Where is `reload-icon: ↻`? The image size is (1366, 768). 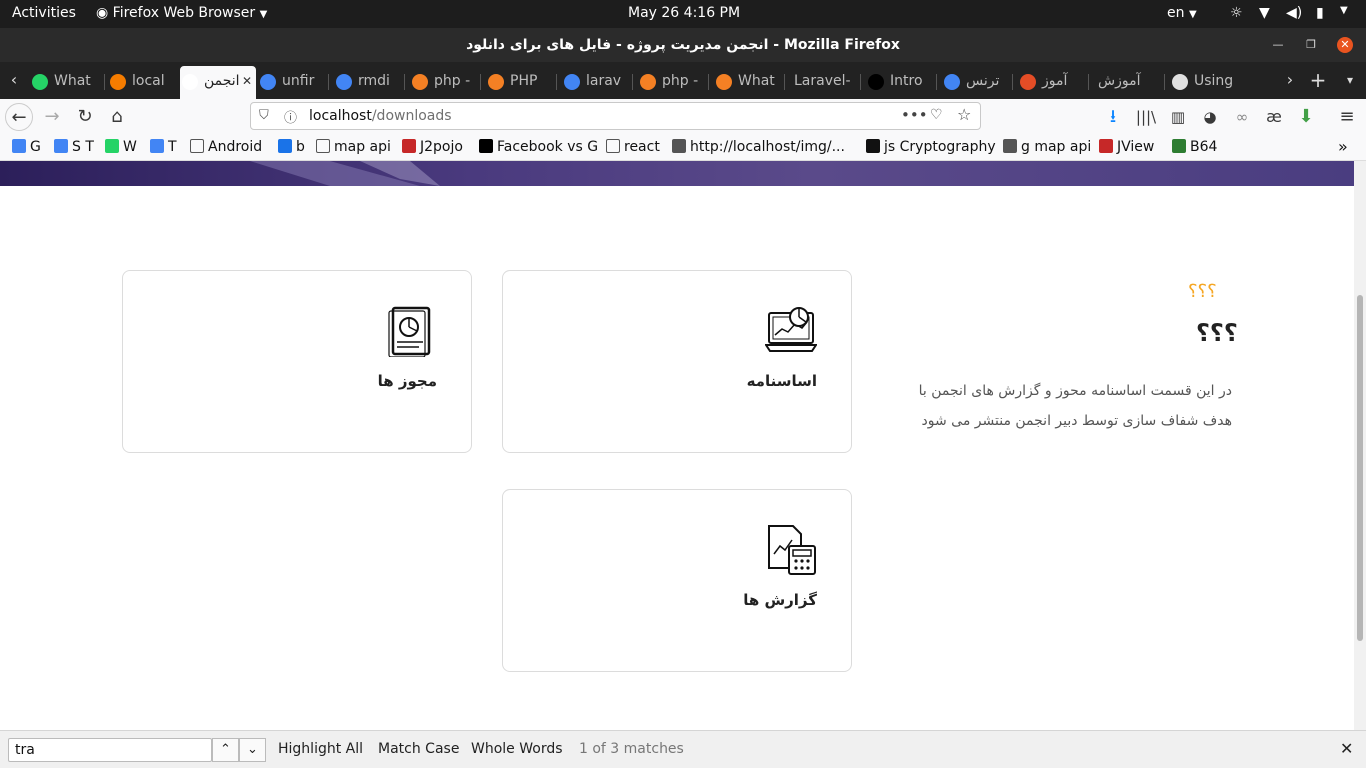
reload-icon: ↻ is located at coordinates (85, 117).